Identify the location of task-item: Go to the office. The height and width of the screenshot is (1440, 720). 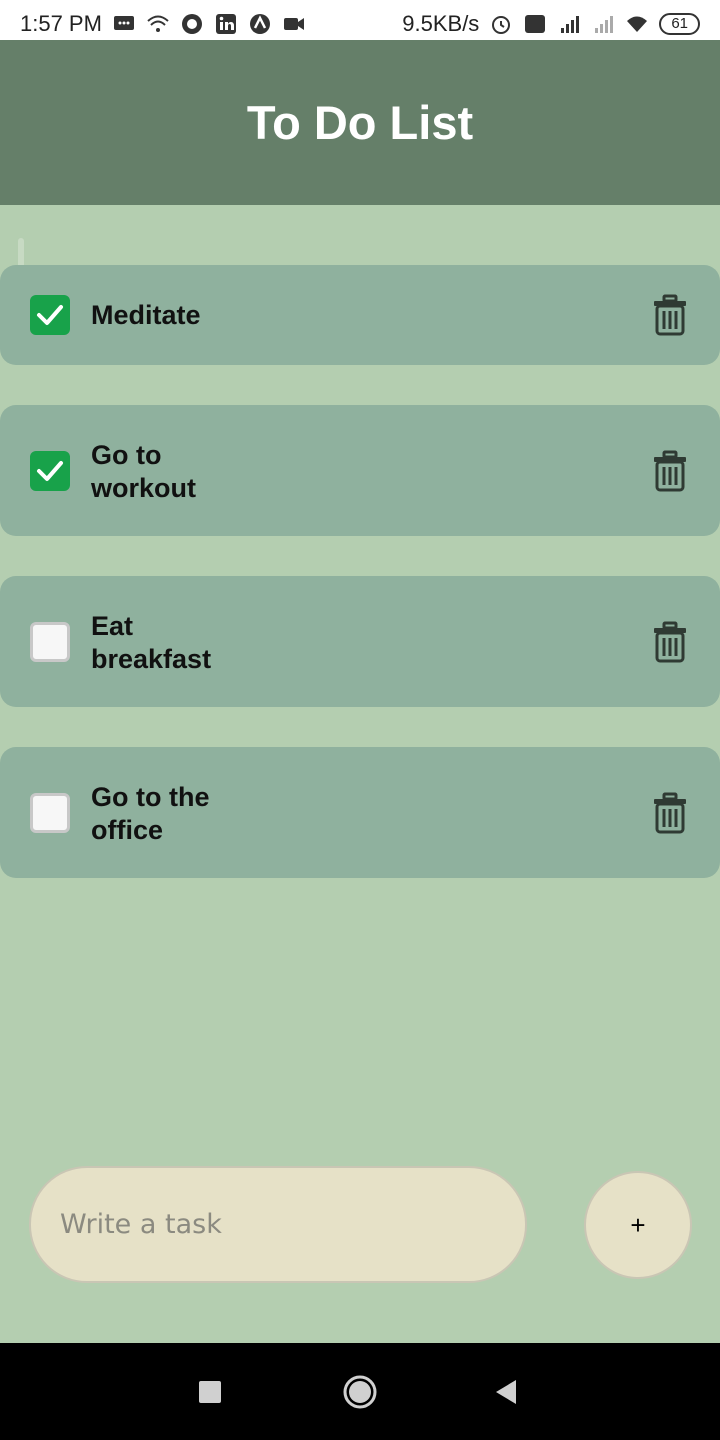
(360, 812).